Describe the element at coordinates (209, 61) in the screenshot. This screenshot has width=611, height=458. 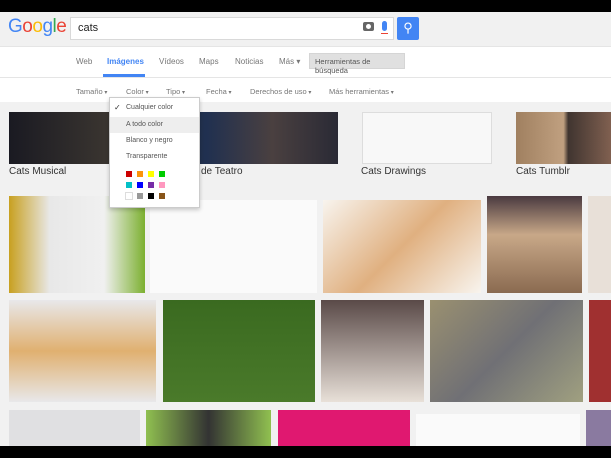
I see `tab-maps: Maps` at that location.